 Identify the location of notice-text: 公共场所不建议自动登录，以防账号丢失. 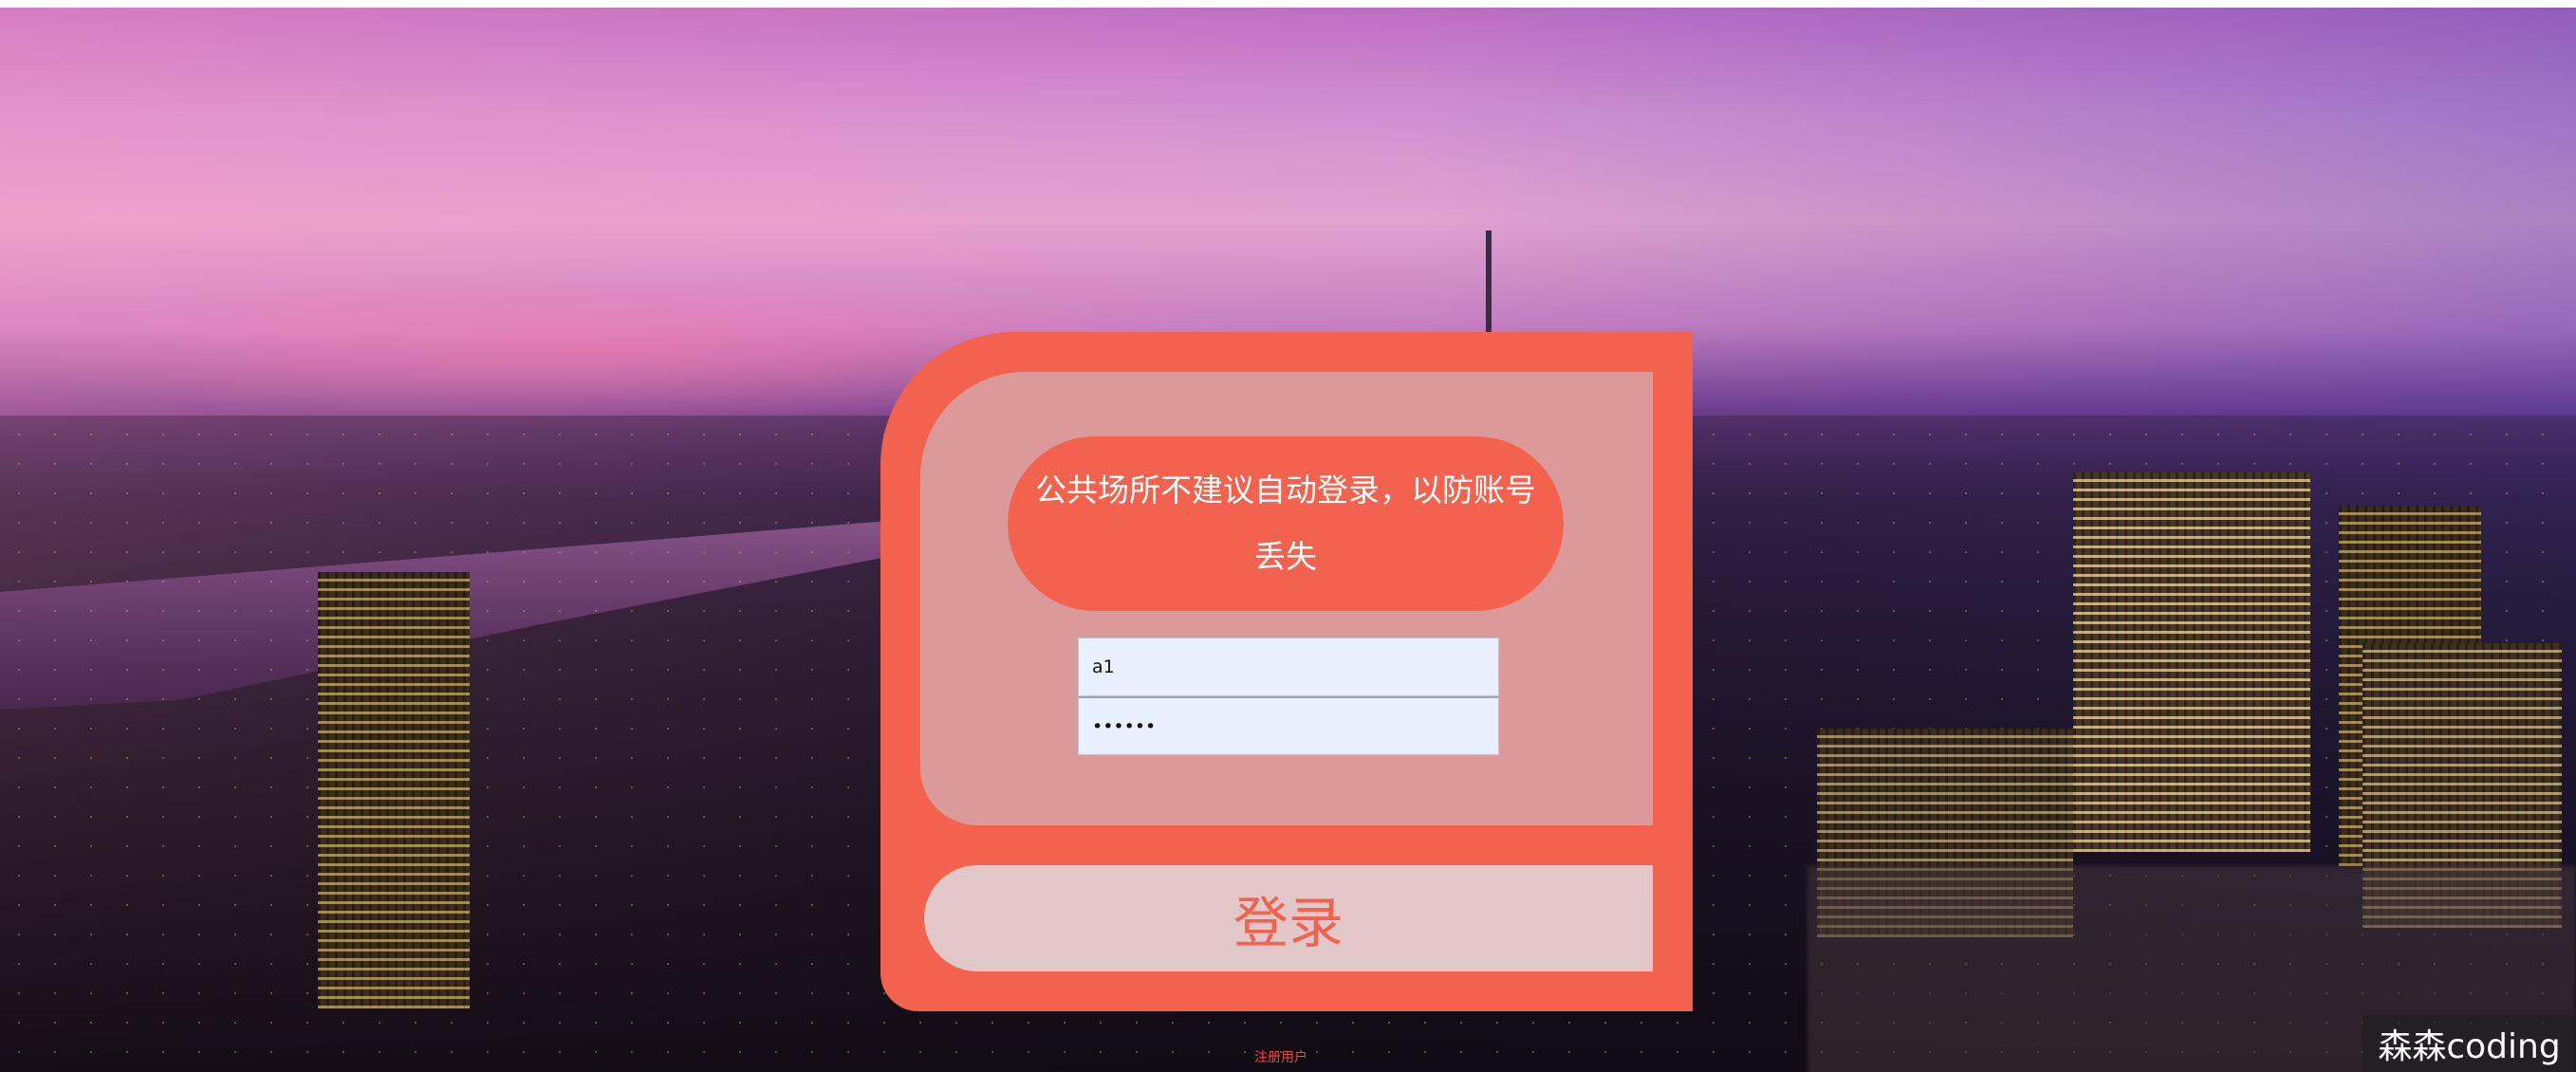
(1285, 523).